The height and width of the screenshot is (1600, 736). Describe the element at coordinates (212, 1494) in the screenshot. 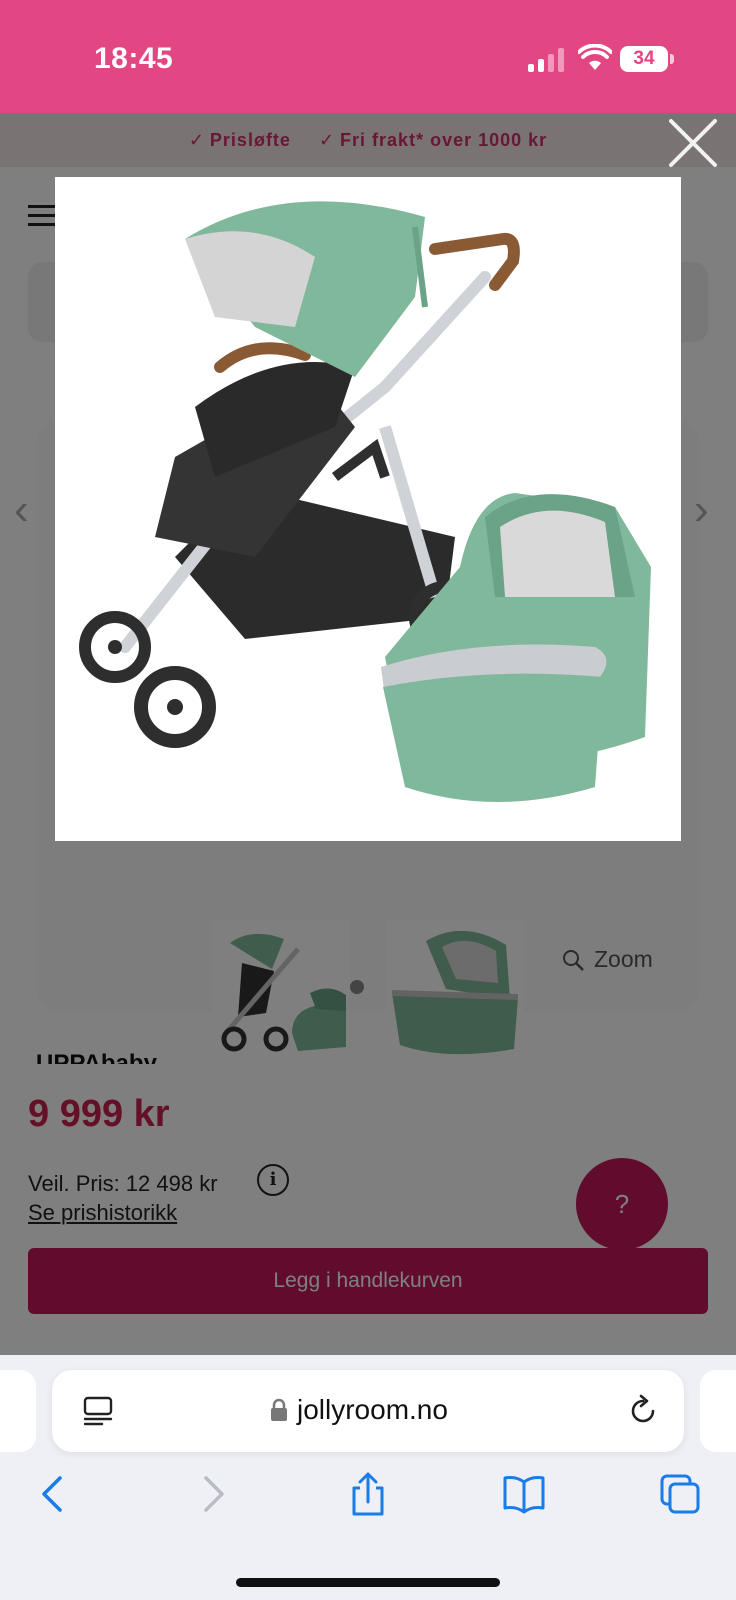

I see `forward-icon` at that location.